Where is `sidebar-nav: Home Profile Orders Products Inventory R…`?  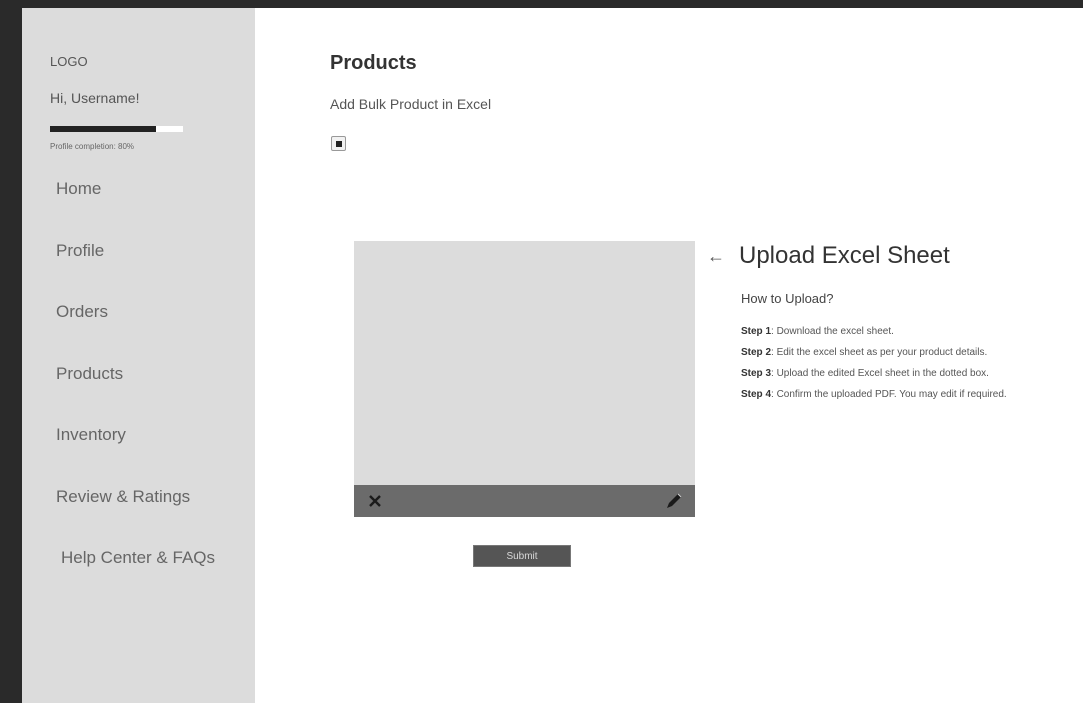
sidebar-nav: Home Profile Orders Products Inventory R… is located at coordinates (135, 390).